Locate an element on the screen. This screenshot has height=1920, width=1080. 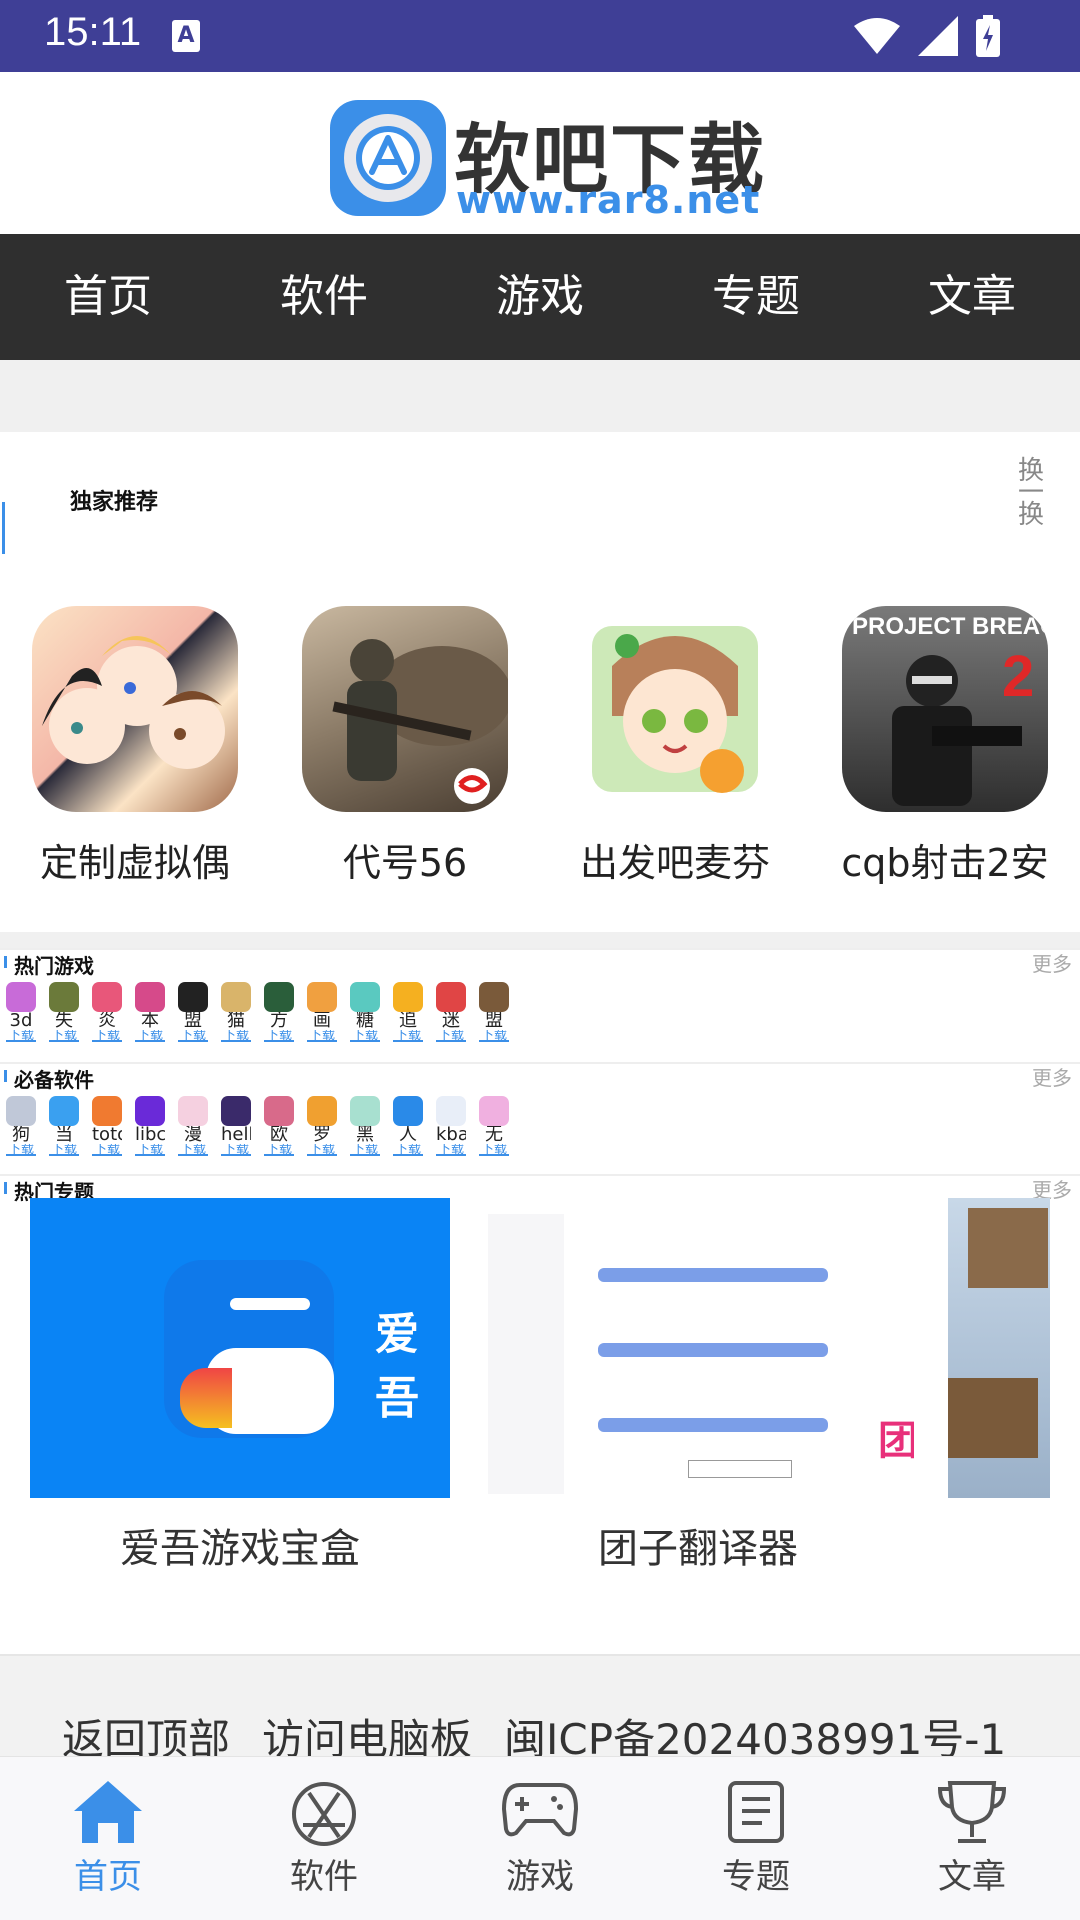
mini-app-item: 画下载 is located at coordinates (322, 1012).